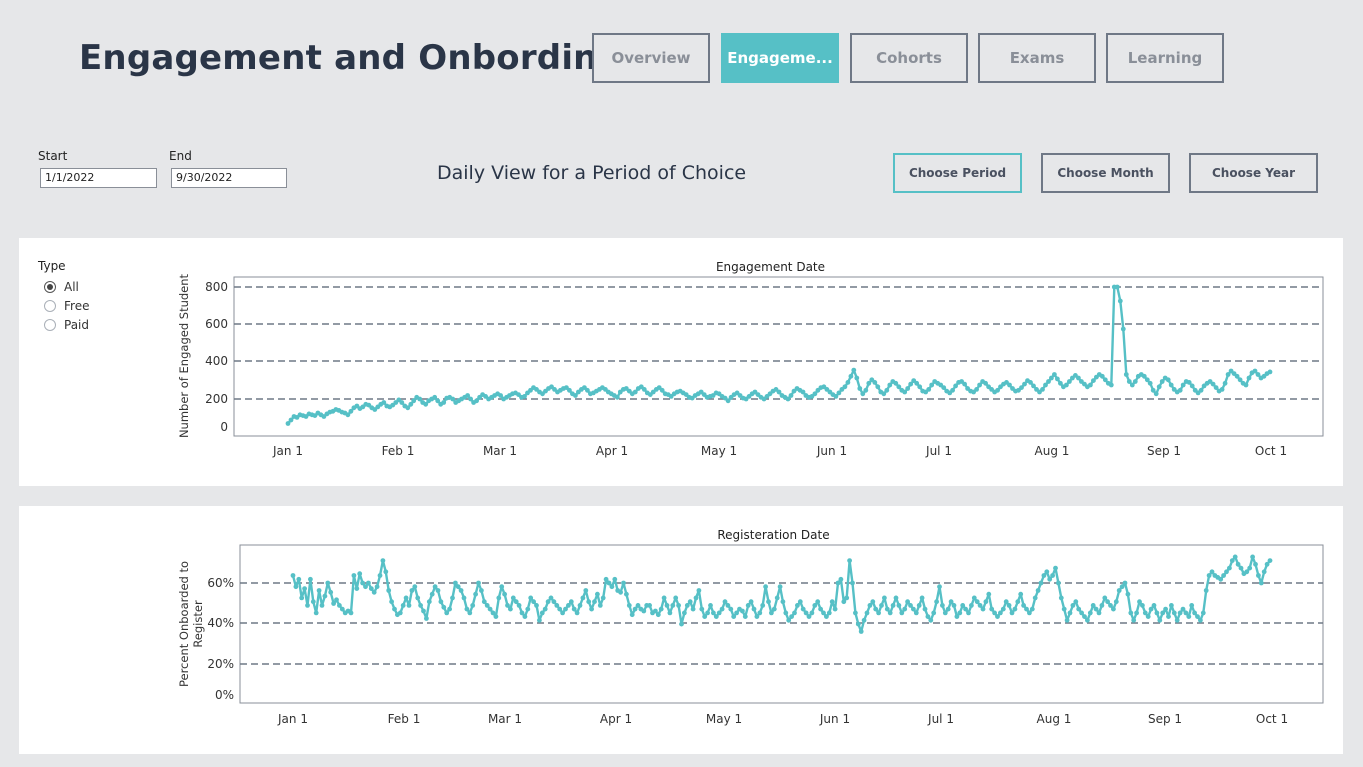 The width and height of the screenshot is (1363, 767). What do you see at coordinates (724, 719) in the screenshot?
I see `x-tick-label: May 1` at bounding box center [724, 719].